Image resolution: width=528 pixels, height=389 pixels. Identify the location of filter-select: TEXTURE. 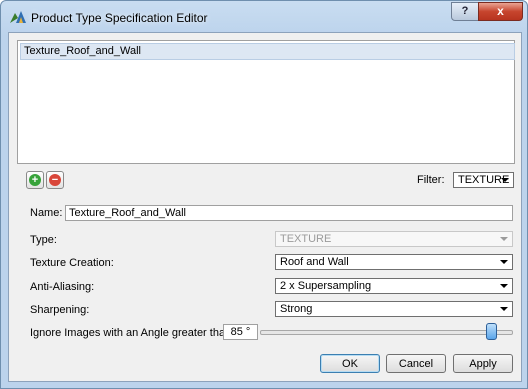
(483, 180).